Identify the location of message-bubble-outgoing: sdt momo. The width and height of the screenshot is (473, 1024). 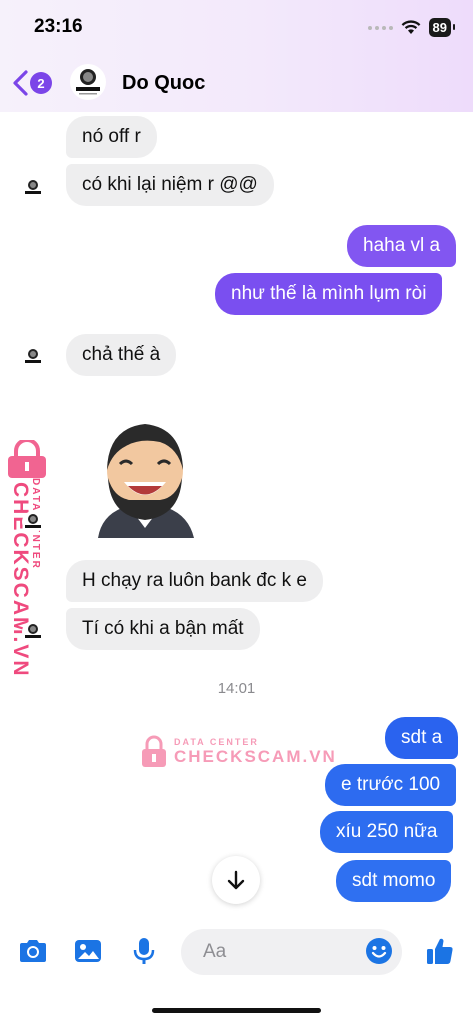
(394, 881).